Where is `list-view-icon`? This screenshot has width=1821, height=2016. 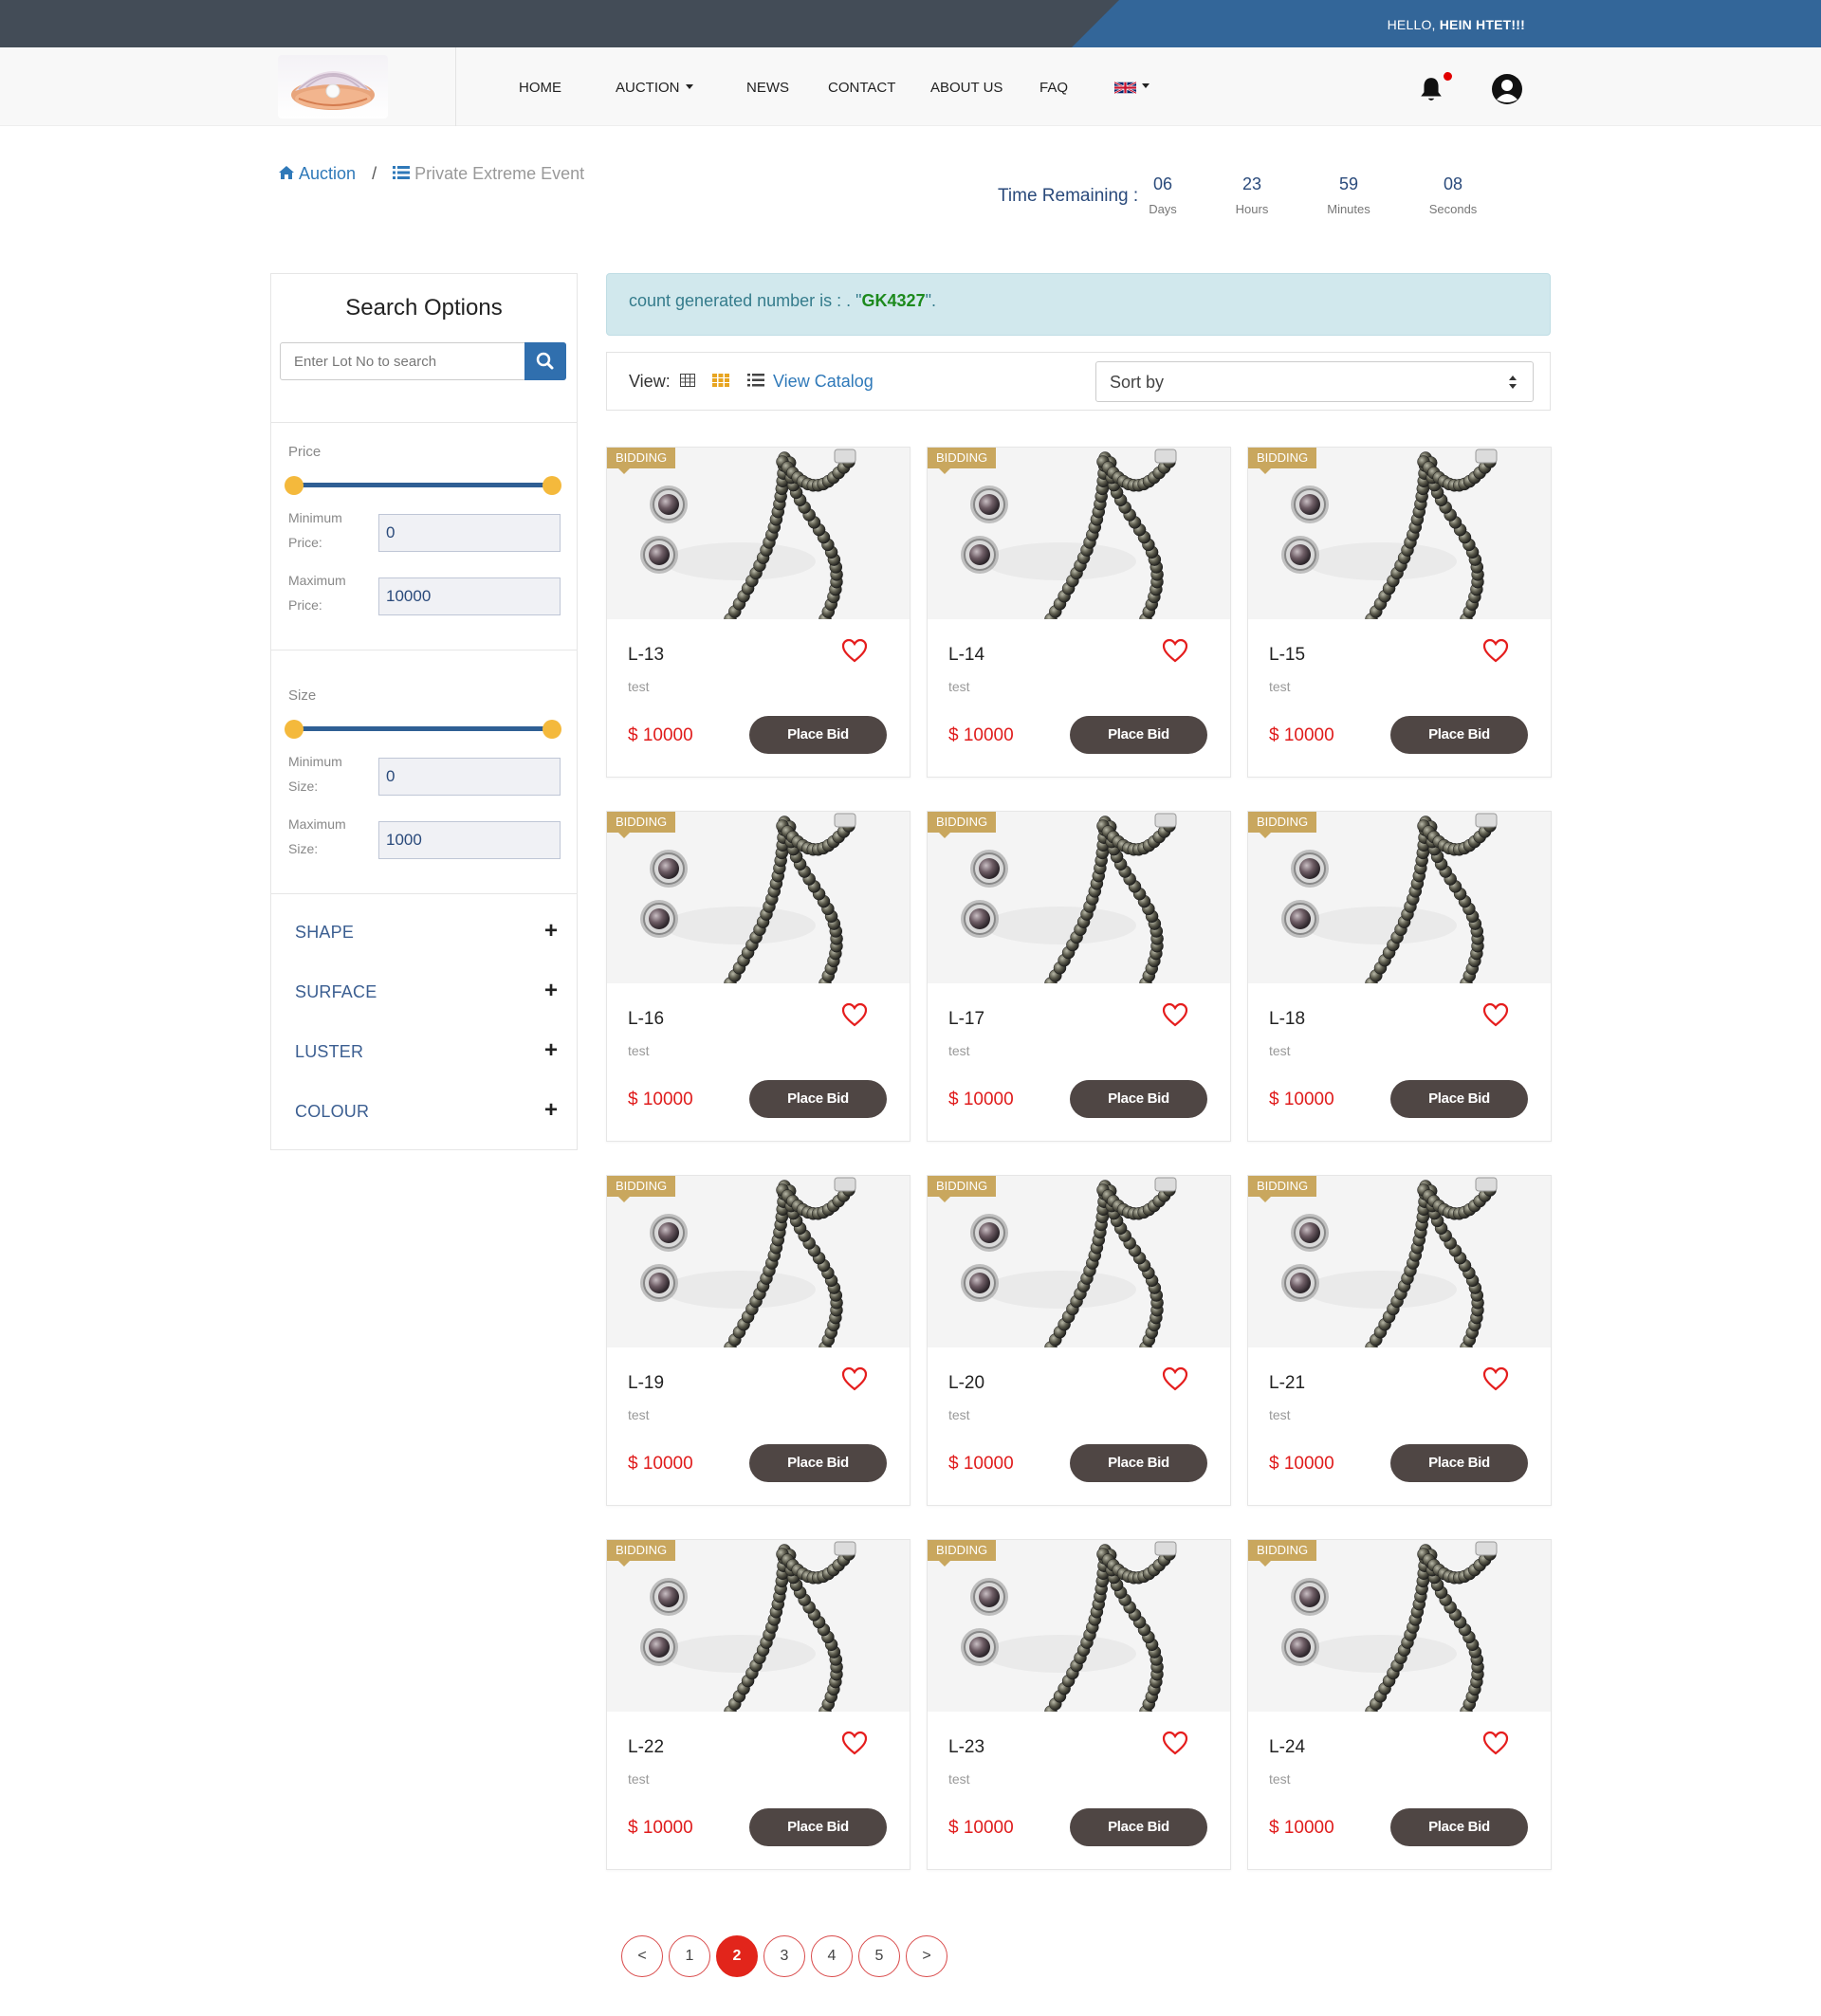 list-view-icon is located at coordinates (755, 380).